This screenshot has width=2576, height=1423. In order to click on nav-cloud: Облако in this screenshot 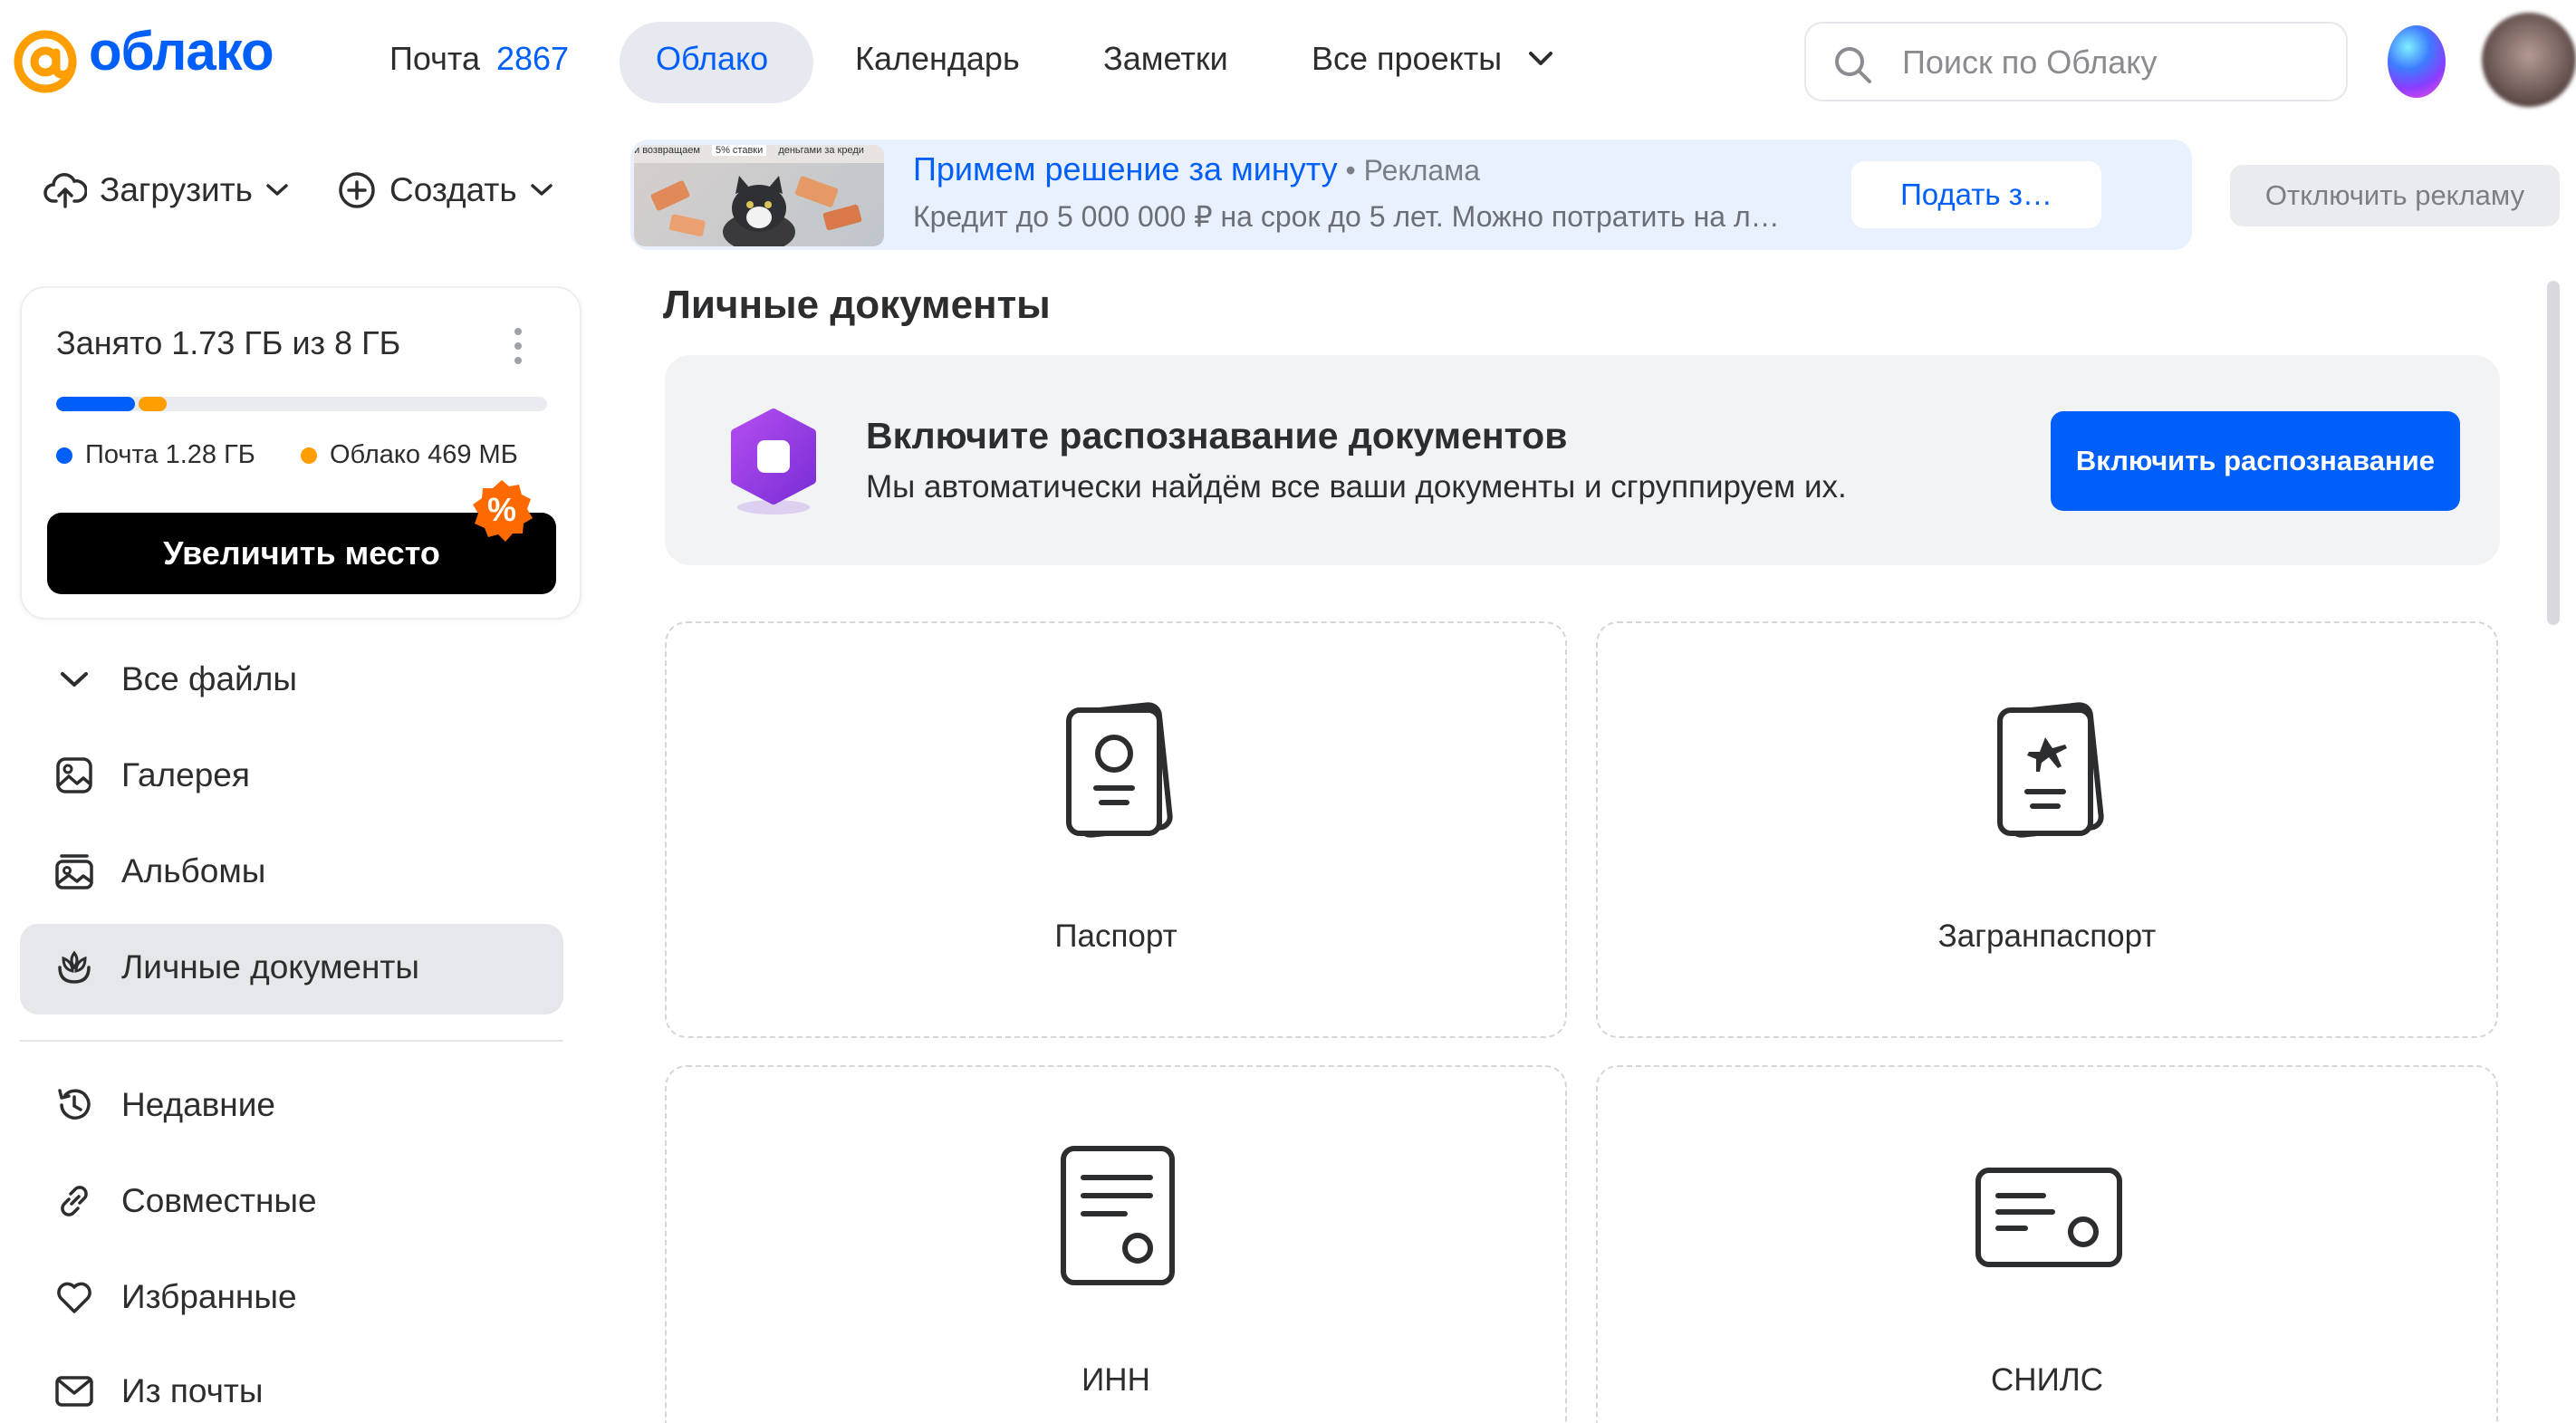, I will do `click(712, 59)`.